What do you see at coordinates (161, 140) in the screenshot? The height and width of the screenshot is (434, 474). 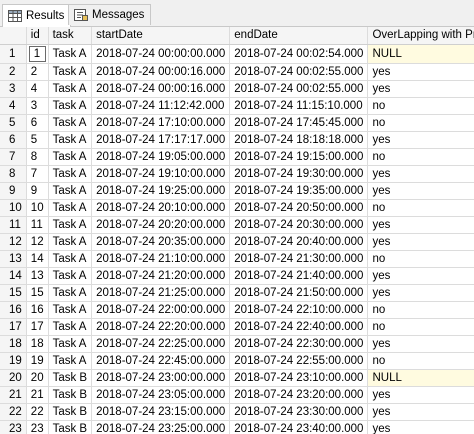 I see `cell-startdate: 2018-07-24 17:17:17.000` at bounding box center [161, 140].